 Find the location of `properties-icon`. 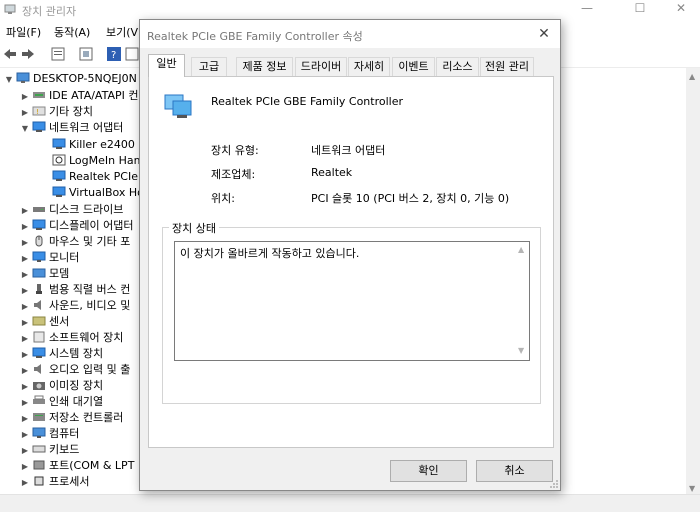

properties-icon is located at coordinates (58, 54).